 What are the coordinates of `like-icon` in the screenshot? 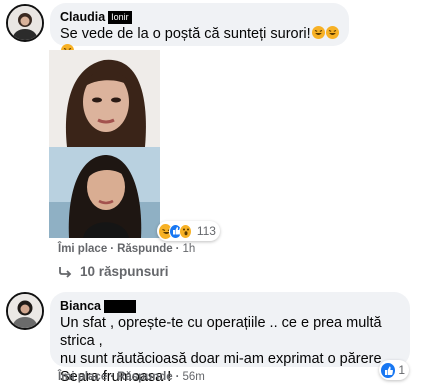 It's located at (388, 370).